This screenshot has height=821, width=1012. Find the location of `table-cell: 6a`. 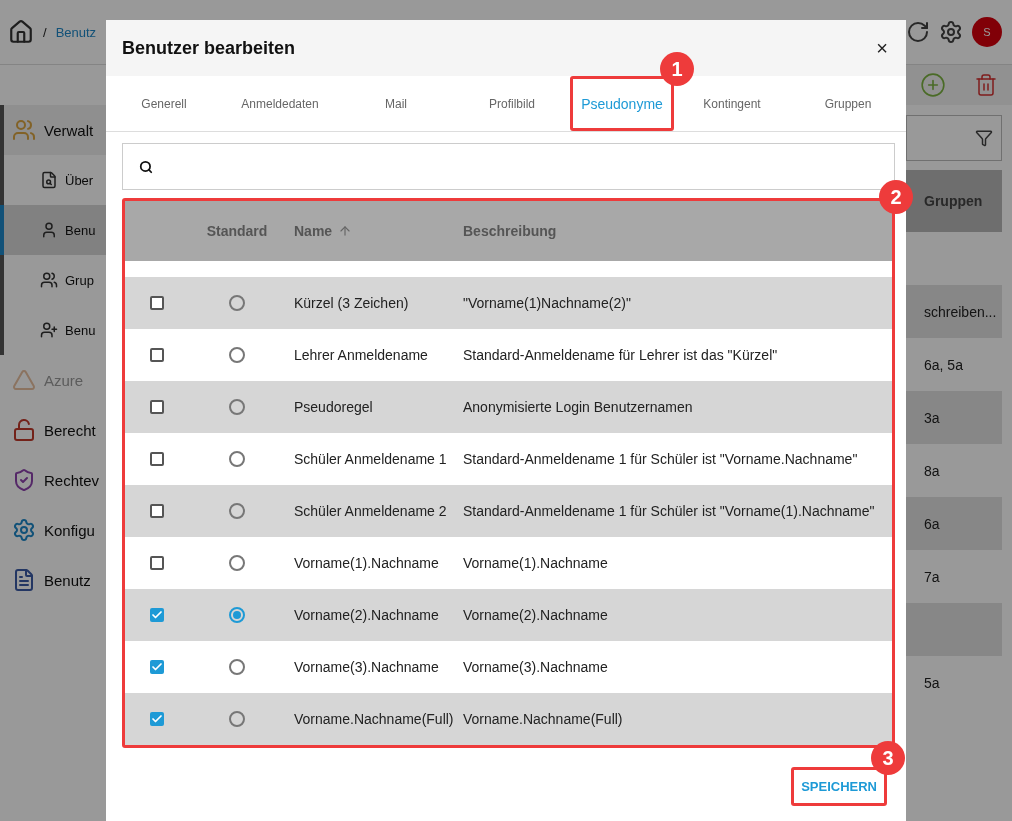

table-cell: 6a is located at coordinates (932, 523).